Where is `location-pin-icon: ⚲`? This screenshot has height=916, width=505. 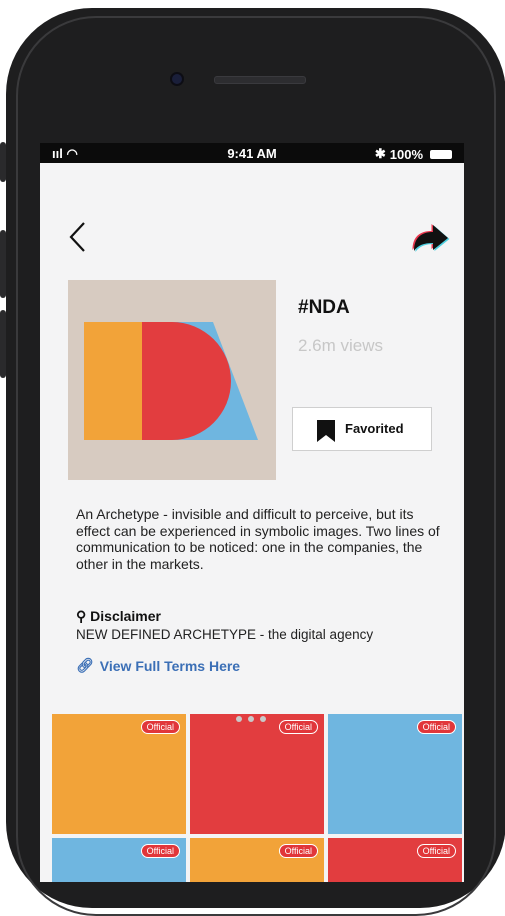 location-pin-icon: ⚲ is located at coordinates (81, 616).